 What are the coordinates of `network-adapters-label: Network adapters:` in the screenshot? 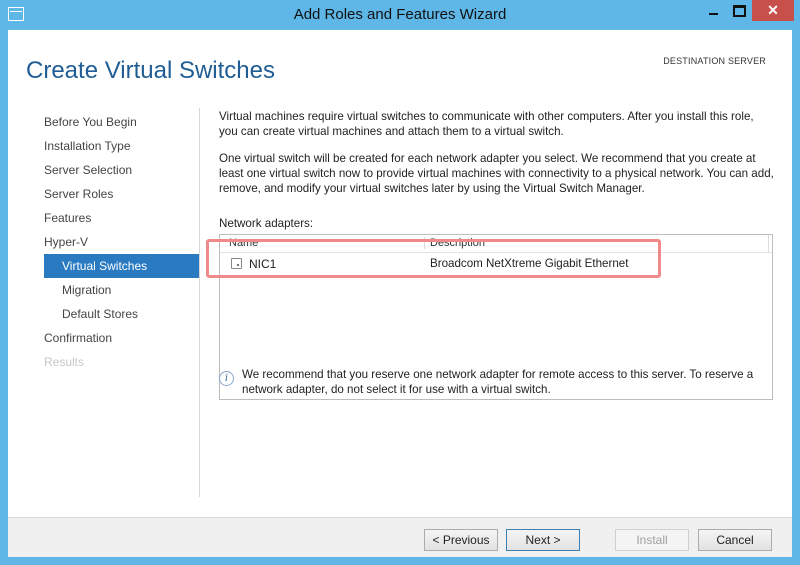 It's located at (266, 223).